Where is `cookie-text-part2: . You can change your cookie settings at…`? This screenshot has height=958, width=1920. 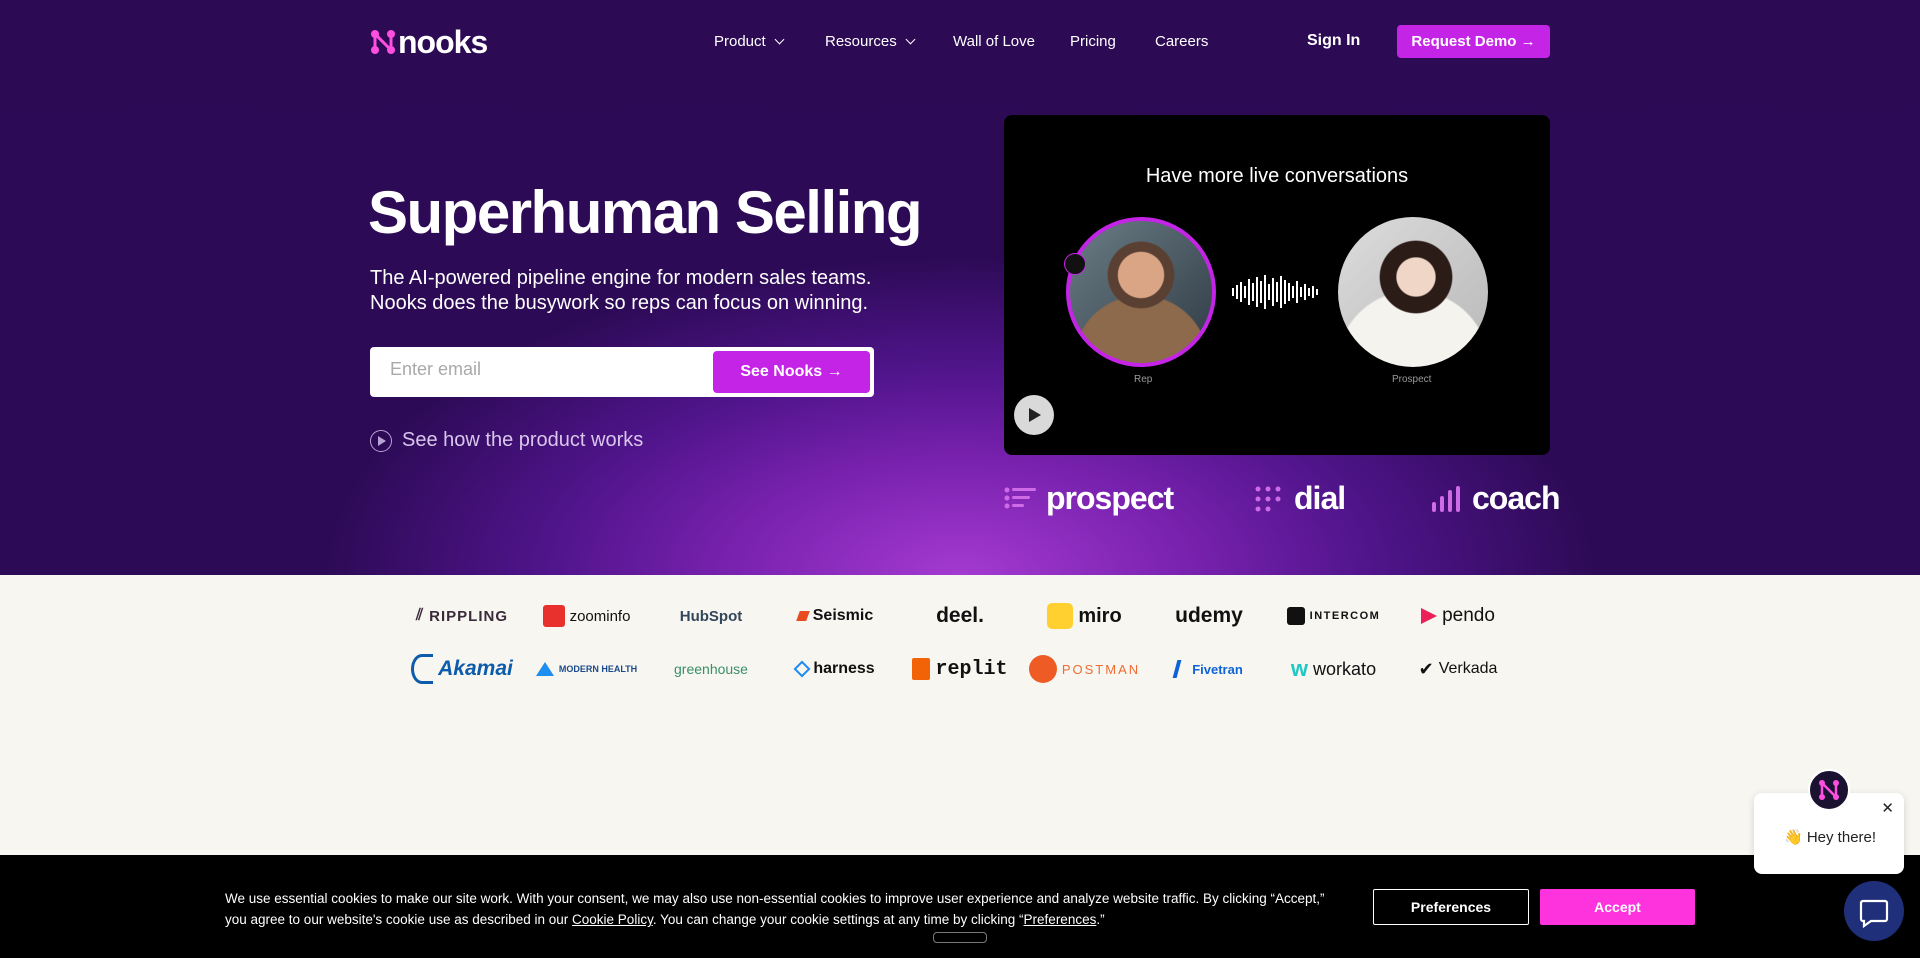
cookie-text-part2: . You can change your cookie settings at… is located at coordinates (838, 919).